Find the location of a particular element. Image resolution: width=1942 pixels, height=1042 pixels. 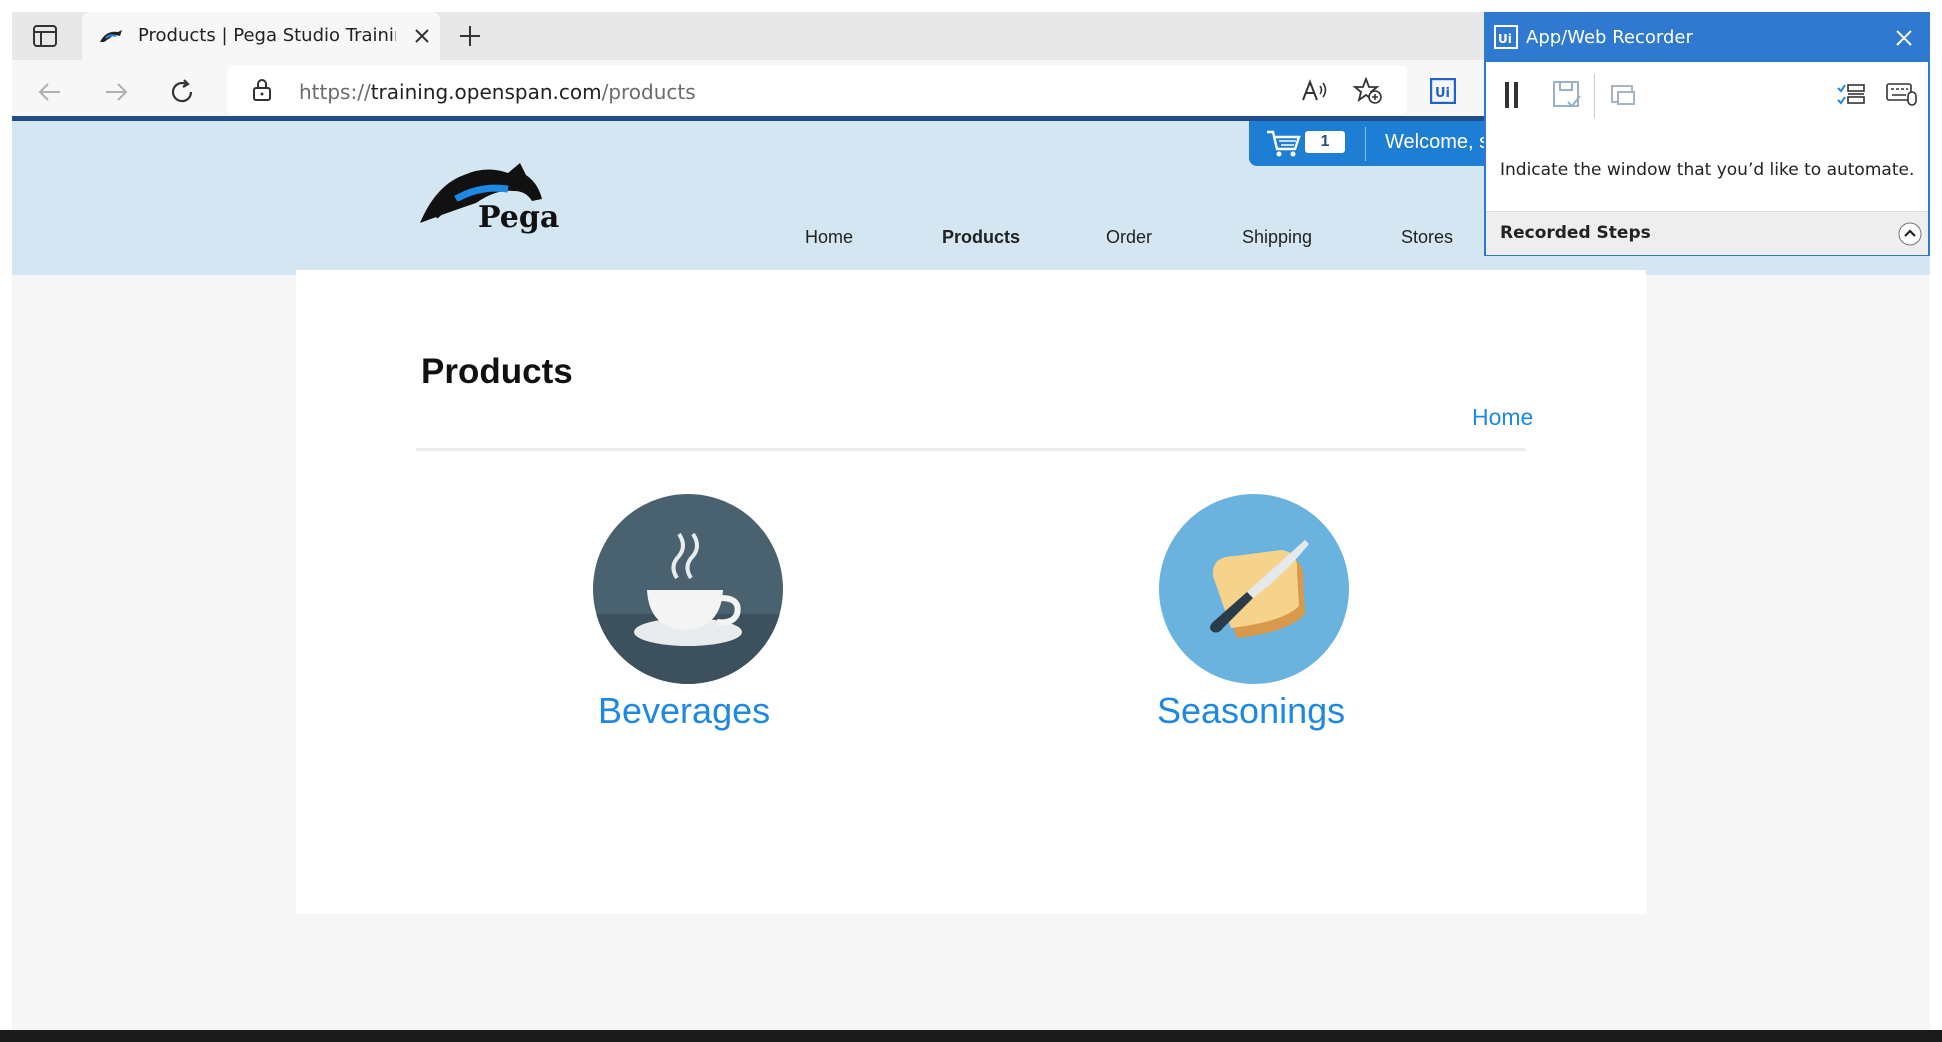

tab-title: Products | Pega Studio Training V is located at coordinates (267, 35).